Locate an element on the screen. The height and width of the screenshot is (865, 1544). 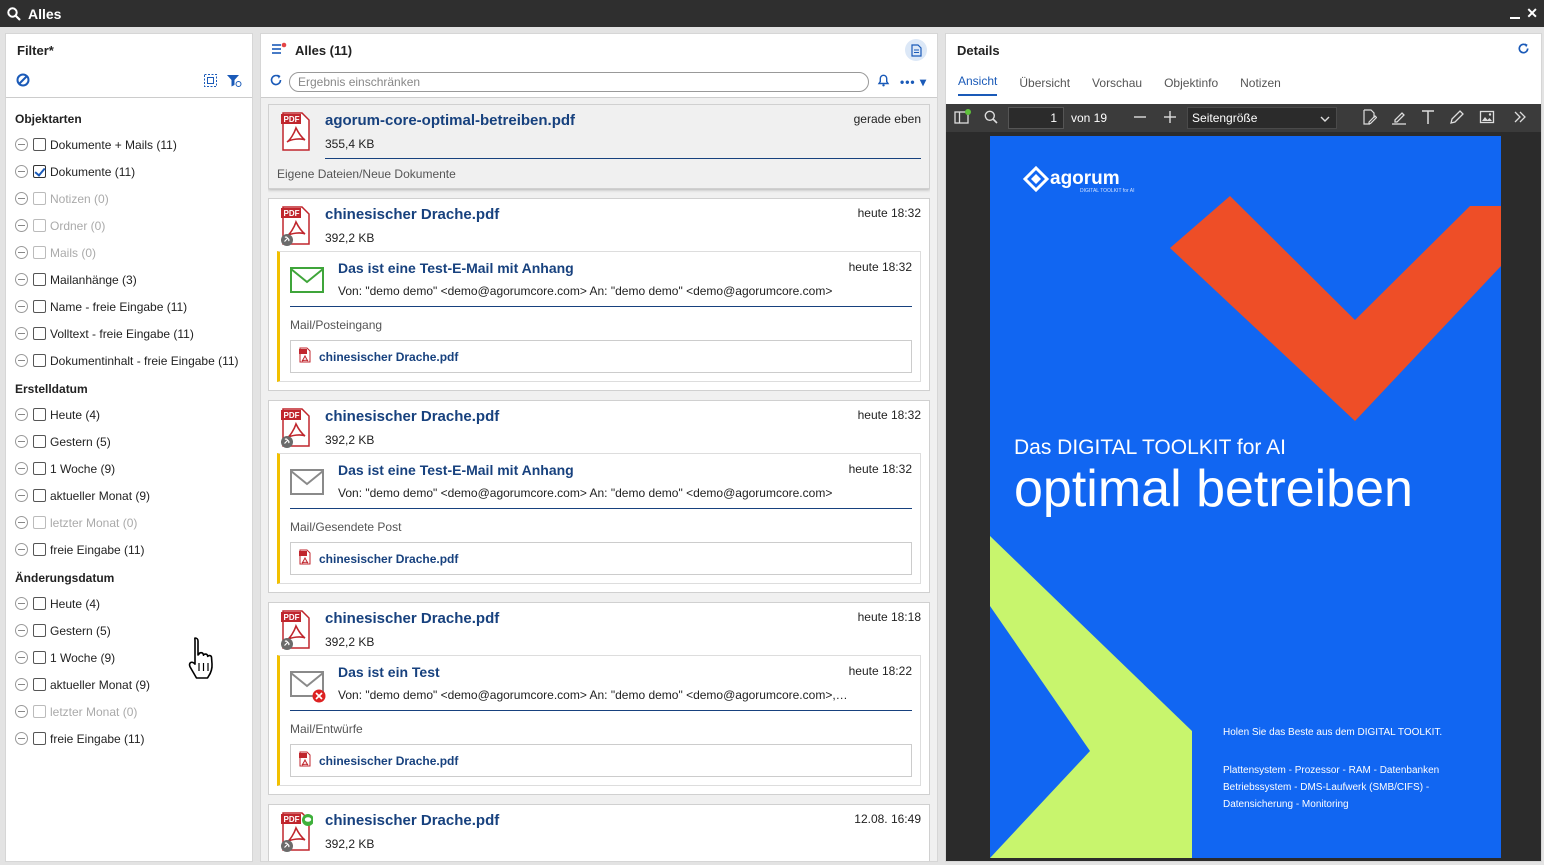
details-refresh-icon is located at coordinates (1523, 50).